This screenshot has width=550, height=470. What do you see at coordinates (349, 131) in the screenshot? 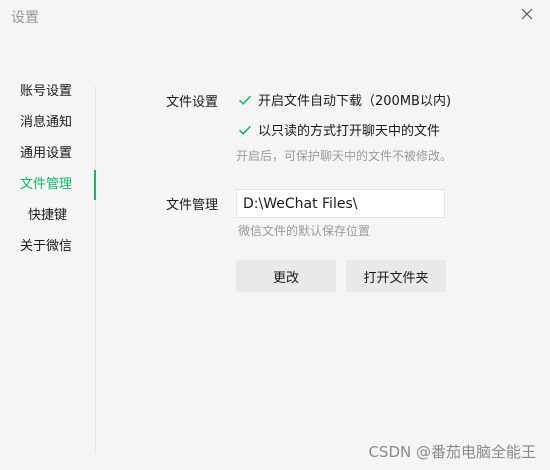
I see `read-only-label: 以只读的方式打开聊天中的文件` at bounding box center [349, 131].